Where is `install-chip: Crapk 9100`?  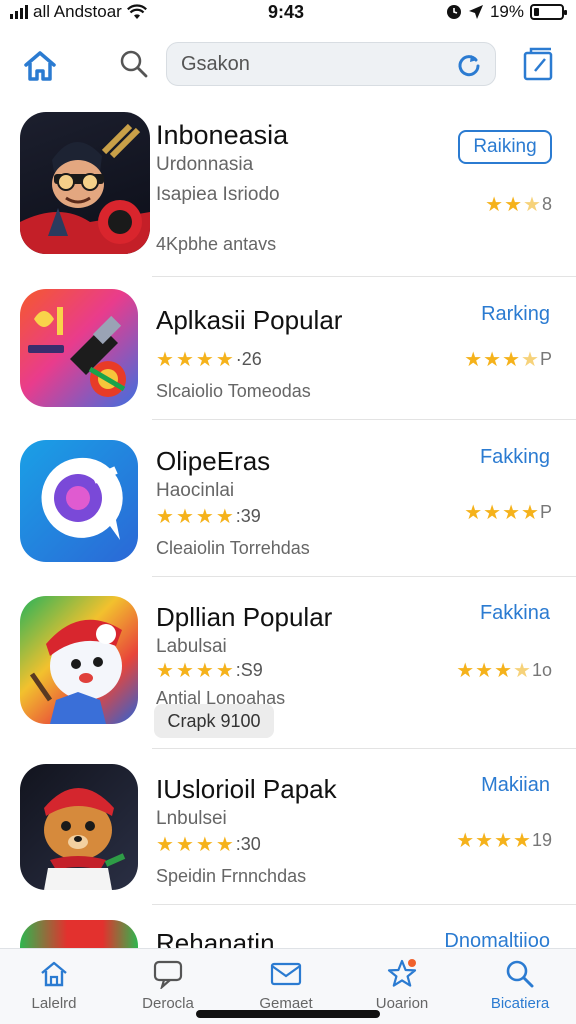 install-chip: Crapk 9100 is located at coordinates (214, 721).